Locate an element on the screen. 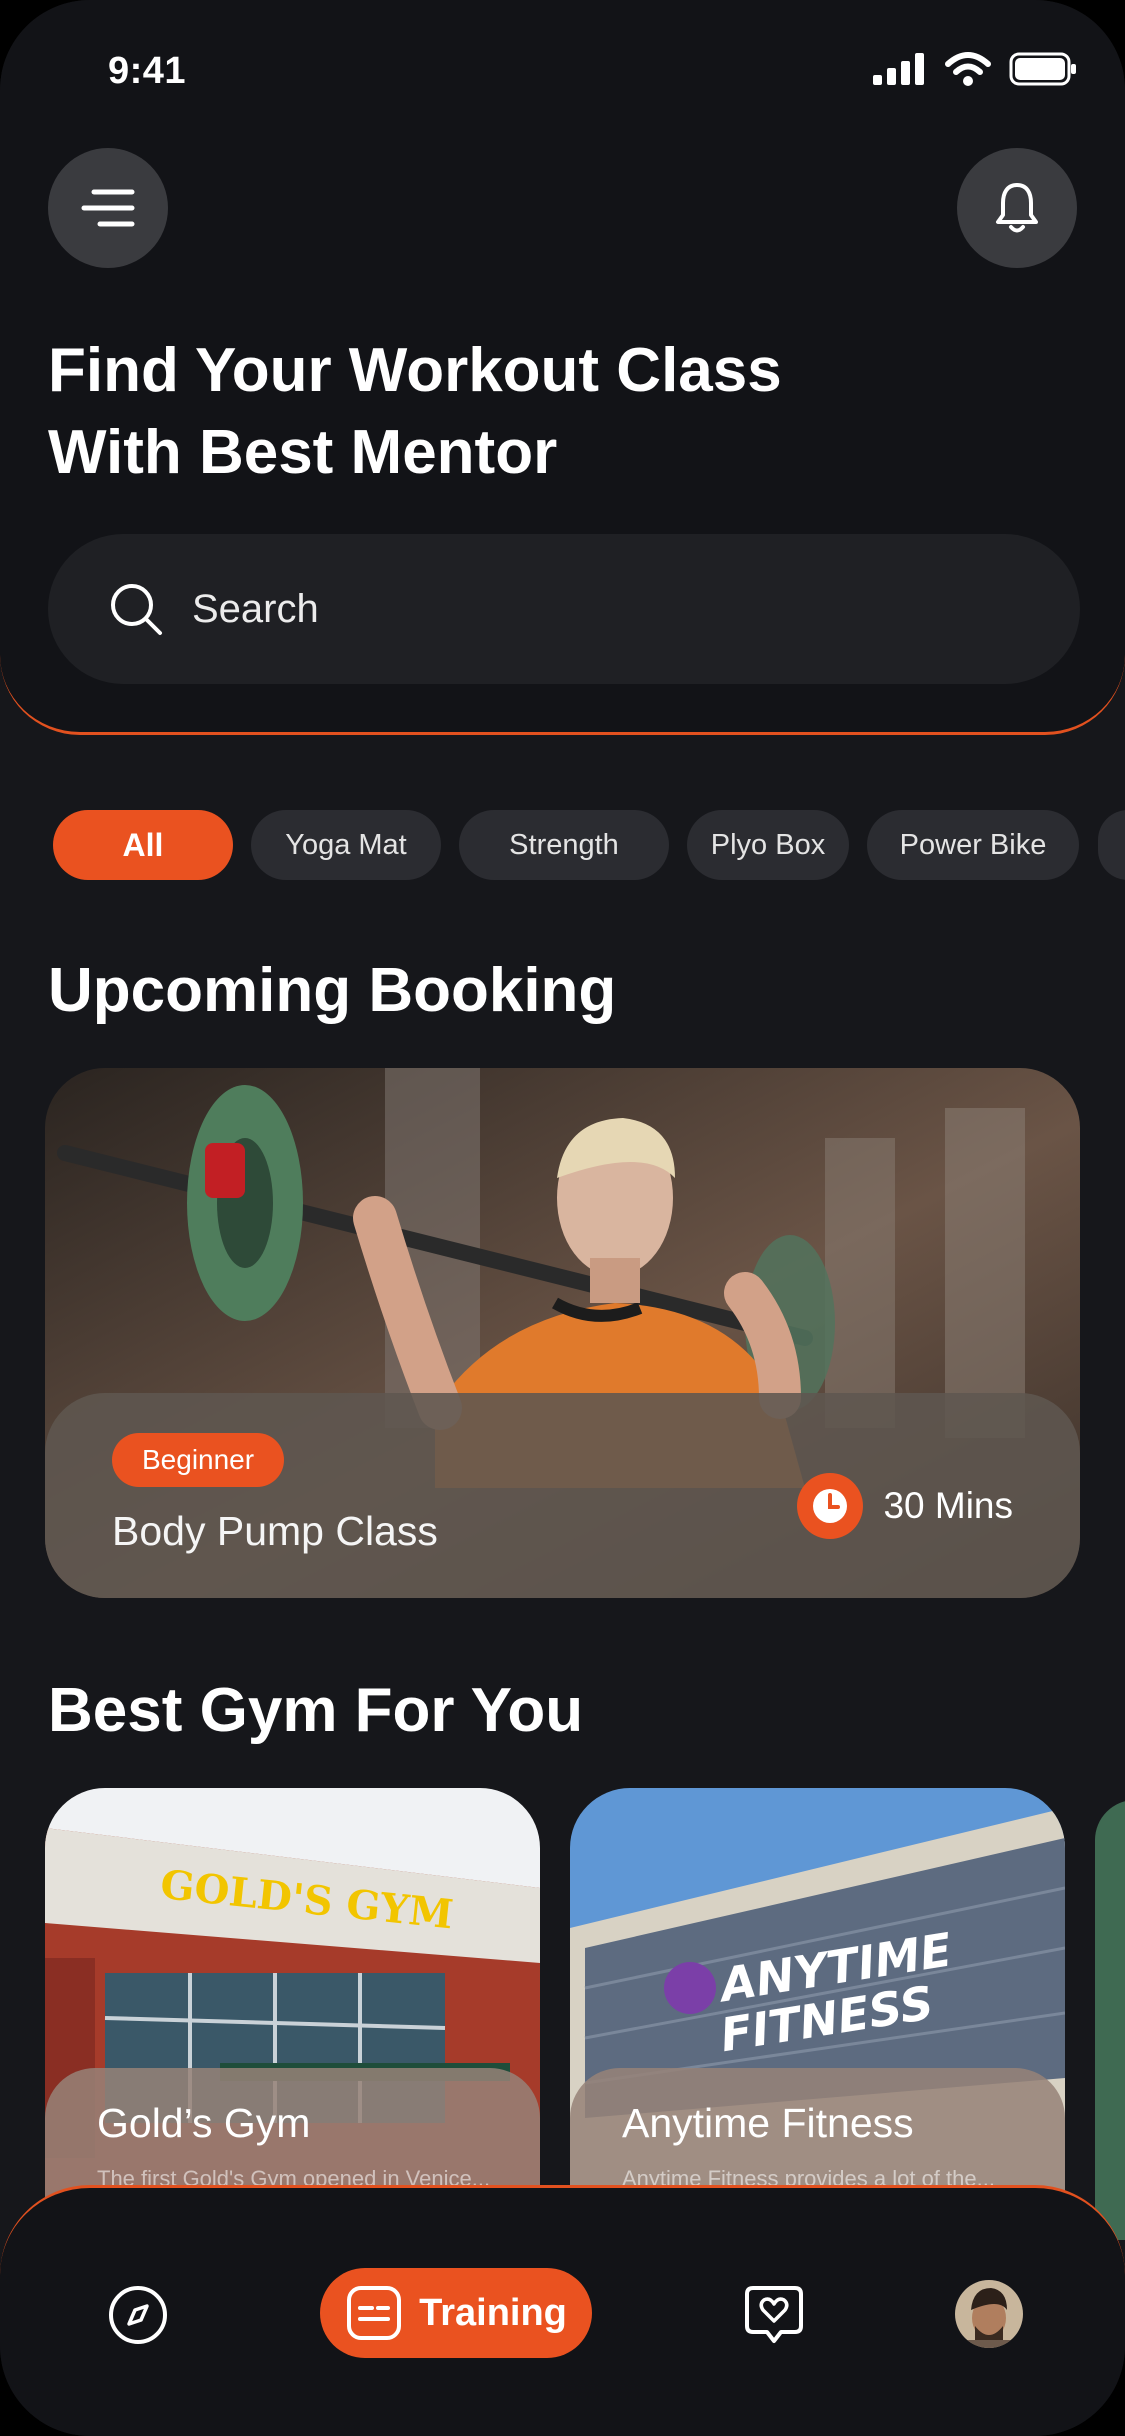  bottom-tab-bar: Training is located at coordinates (562, 2310).